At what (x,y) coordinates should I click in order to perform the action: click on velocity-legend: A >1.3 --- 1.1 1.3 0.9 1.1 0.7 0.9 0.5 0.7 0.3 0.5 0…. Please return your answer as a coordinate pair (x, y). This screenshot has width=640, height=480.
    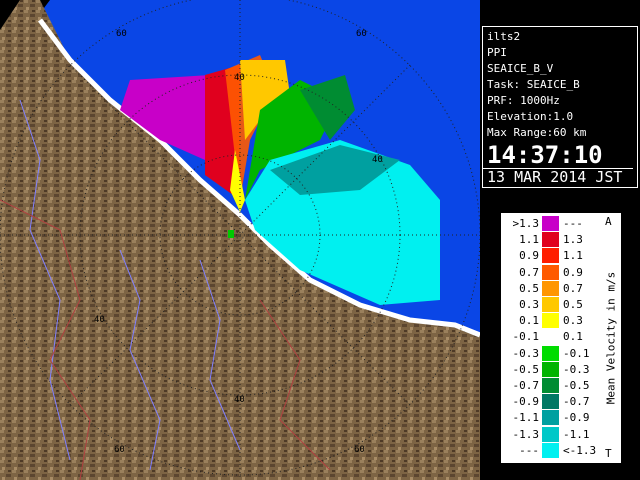
    Looking at the image, I should click on (561, 338).